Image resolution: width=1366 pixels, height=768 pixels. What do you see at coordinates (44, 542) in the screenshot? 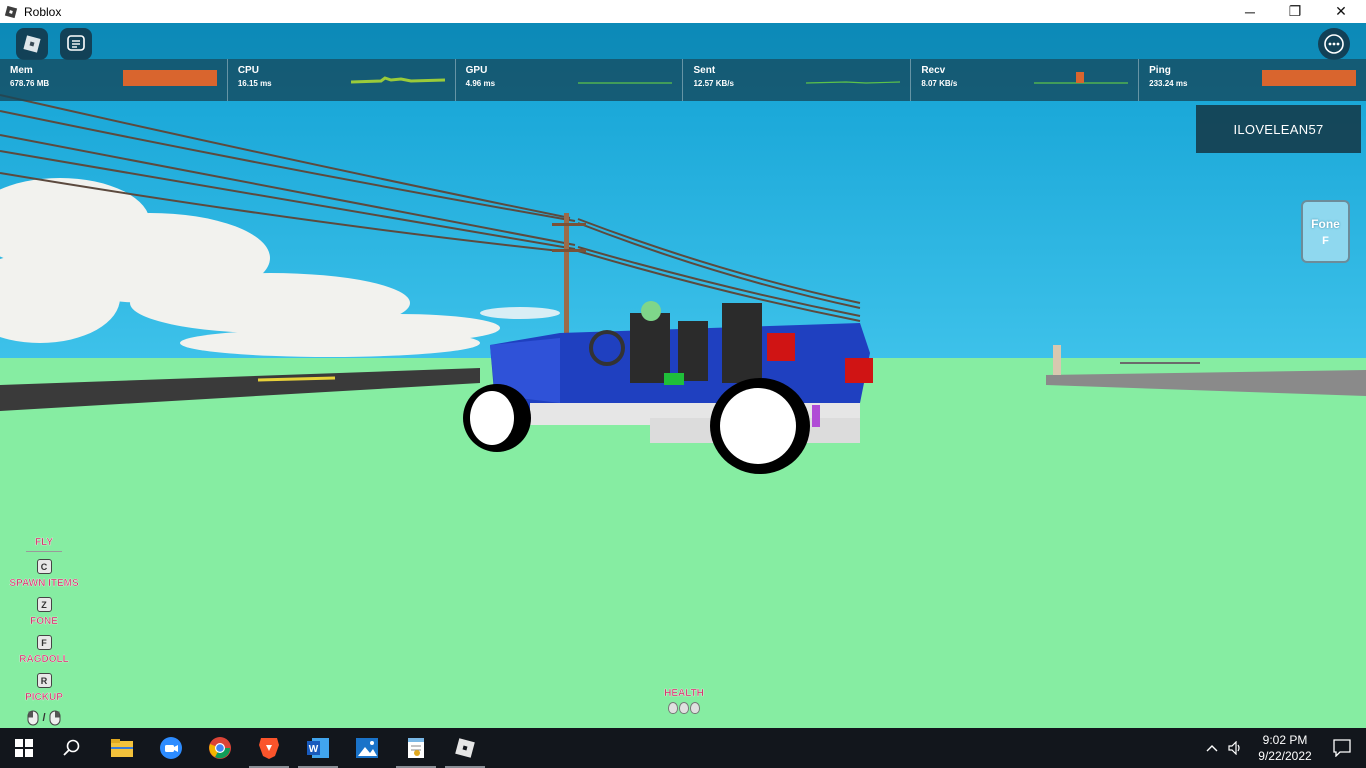
I see `control-label-fly: Fly` at bounding box center [44, 542].